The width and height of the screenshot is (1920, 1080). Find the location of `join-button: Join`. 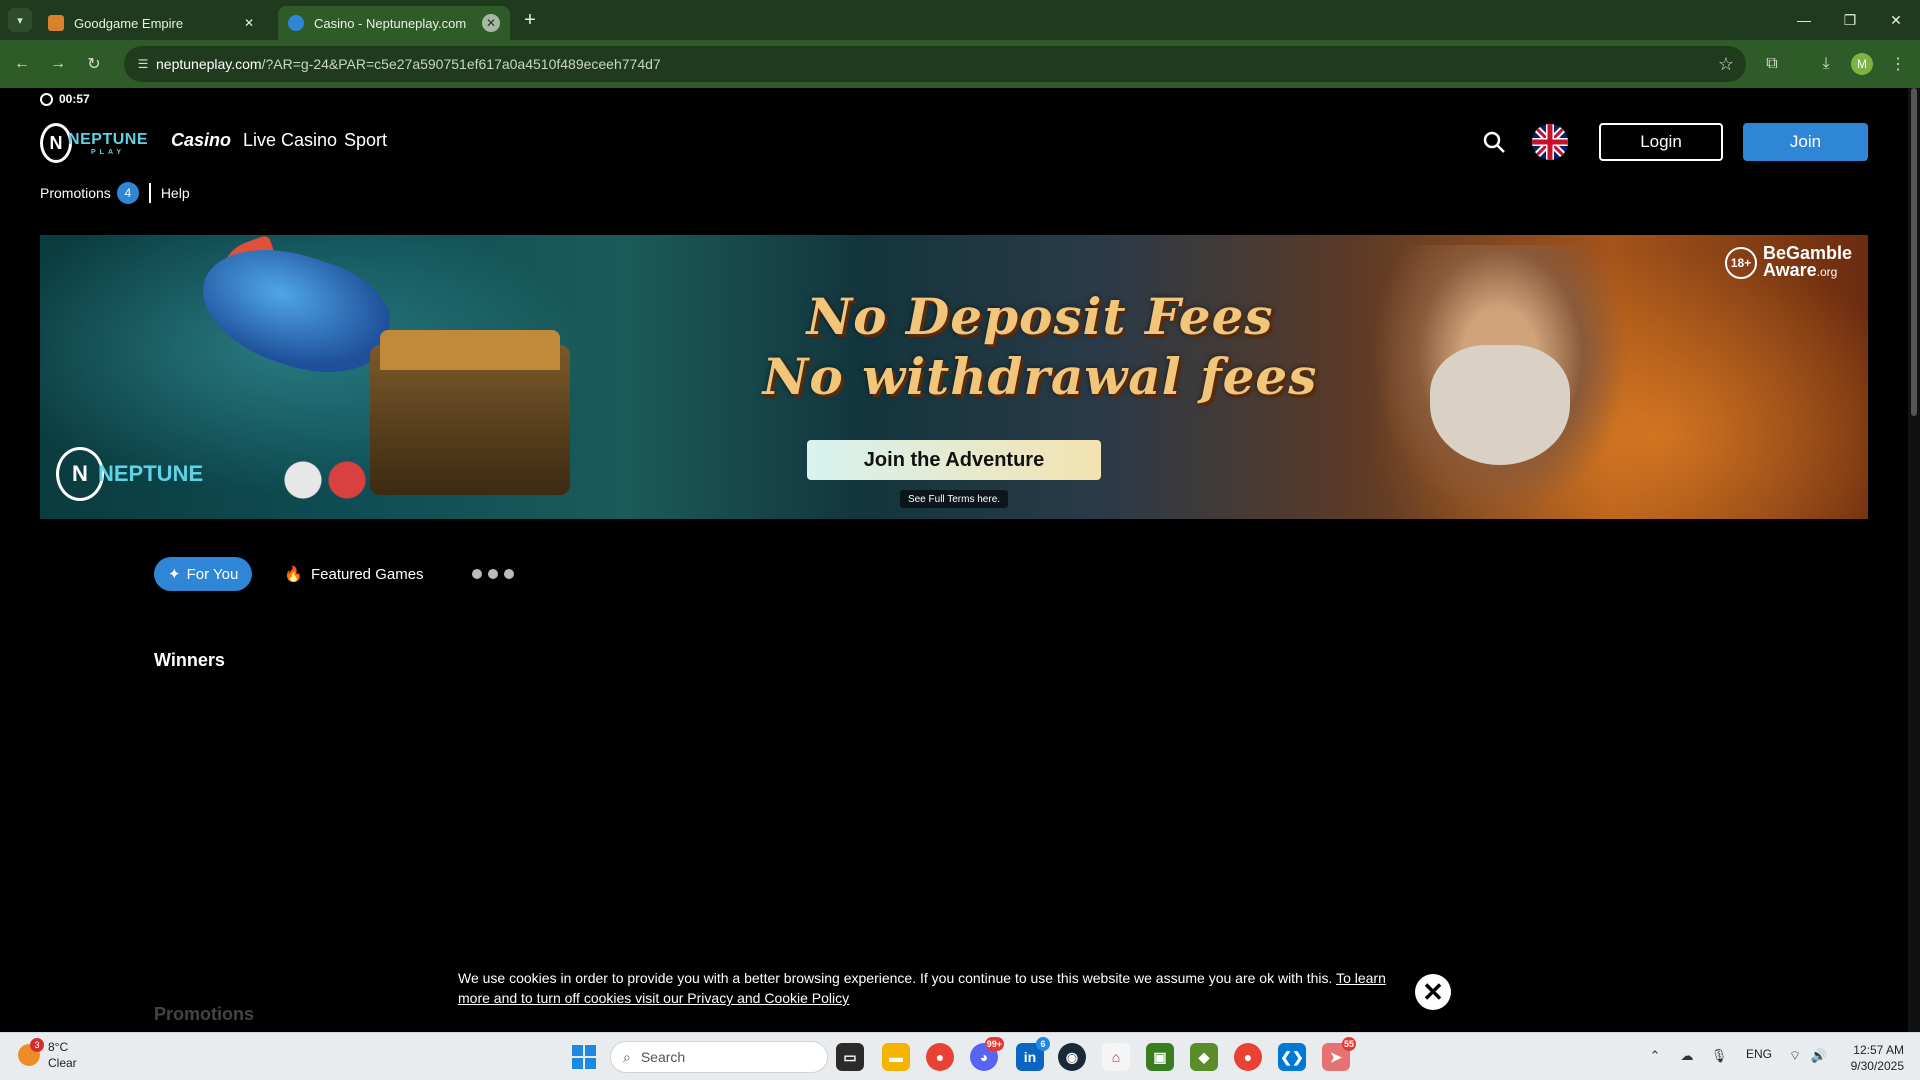

join-button: Join is located at coordinates (1805, 142).